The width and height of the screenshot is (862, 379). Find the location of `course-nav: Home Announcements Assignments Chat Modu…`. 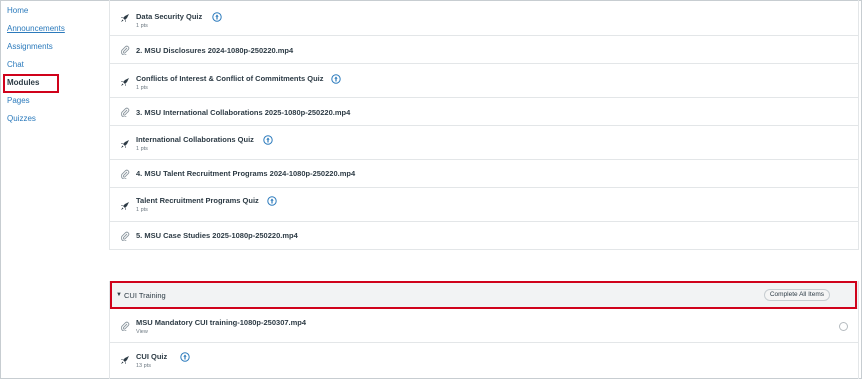

course-nav: Home Announcements Assignments Chat Modu… is located at coordinates (32, 189).